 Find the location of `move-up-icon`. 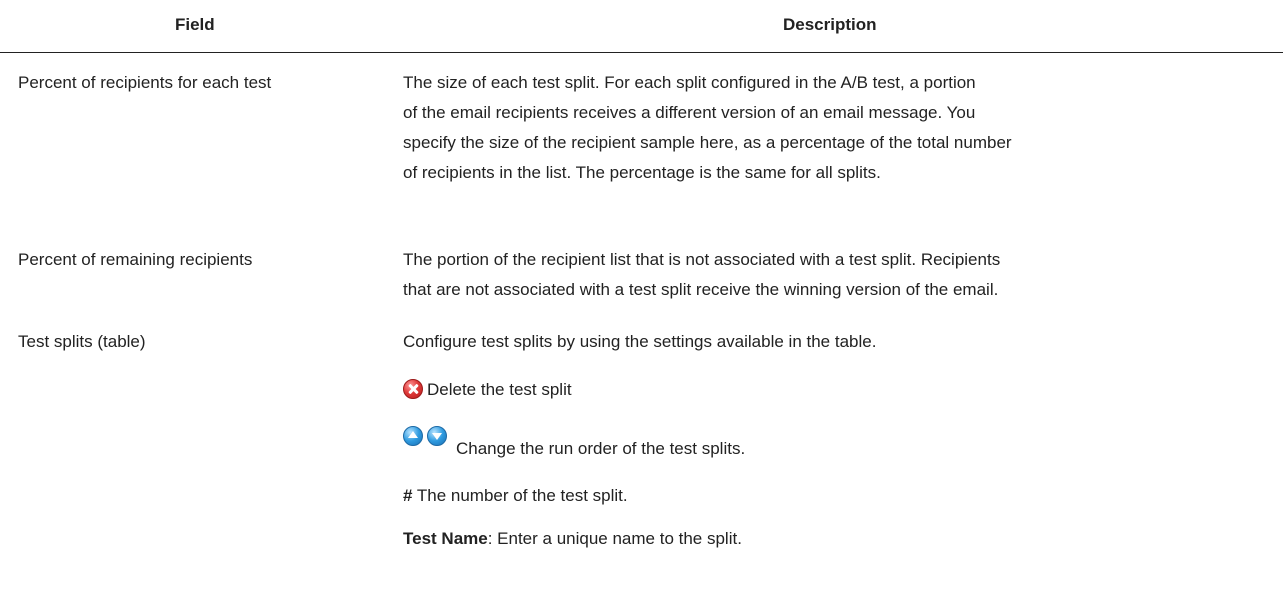

move-up-icon is located at coordinates (413, 436).